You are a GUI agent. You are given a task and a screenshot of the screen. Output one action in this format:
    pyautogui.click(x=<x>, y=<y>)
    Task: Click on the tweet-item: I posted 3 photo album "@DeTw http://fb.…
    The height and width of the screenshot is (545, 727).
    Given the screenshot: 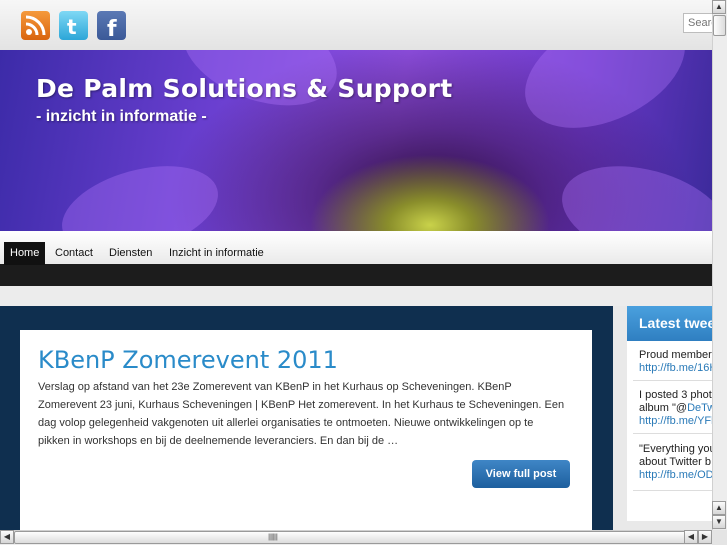 What is the action you would take?
    pyautogui.click(x=675, y=408)
    